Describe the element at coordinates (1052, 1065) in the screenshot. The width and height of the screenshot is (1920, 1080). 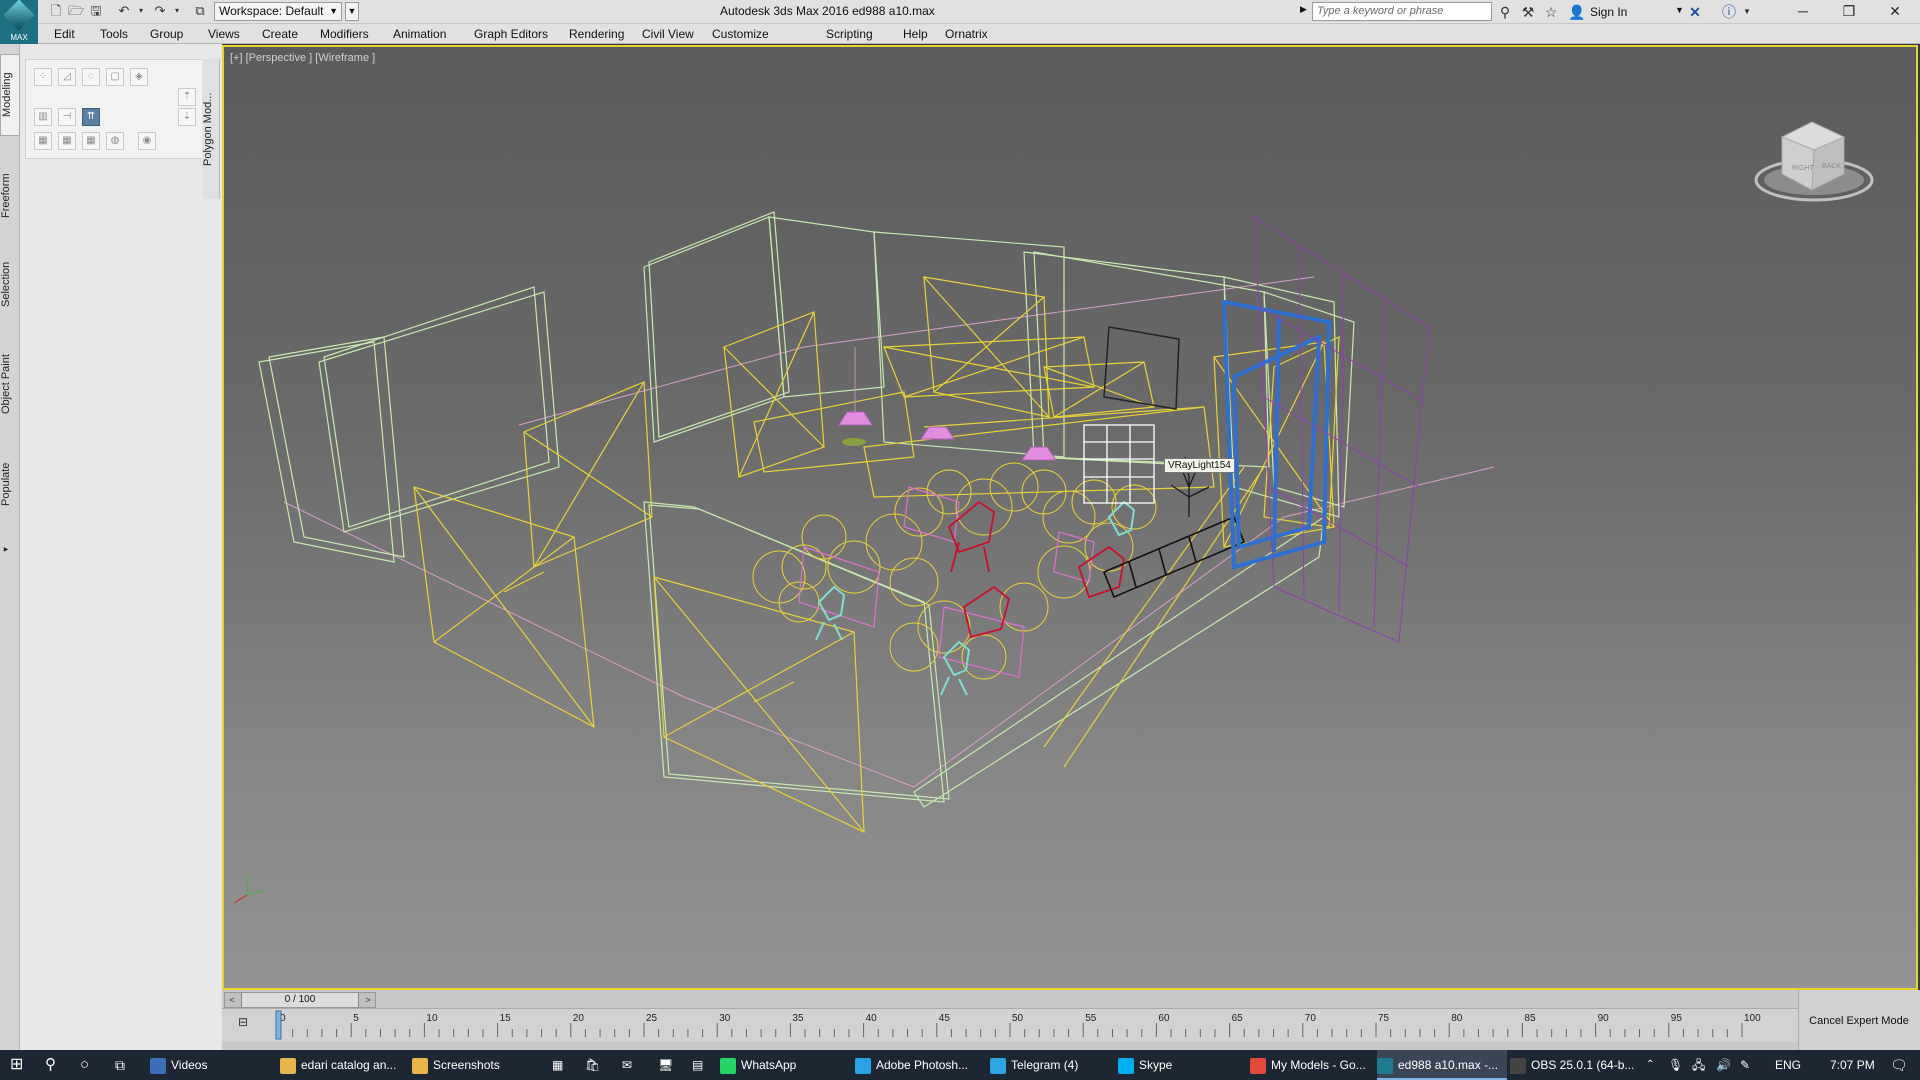
I see `taskbar-app: Telegram (4)` at that location.